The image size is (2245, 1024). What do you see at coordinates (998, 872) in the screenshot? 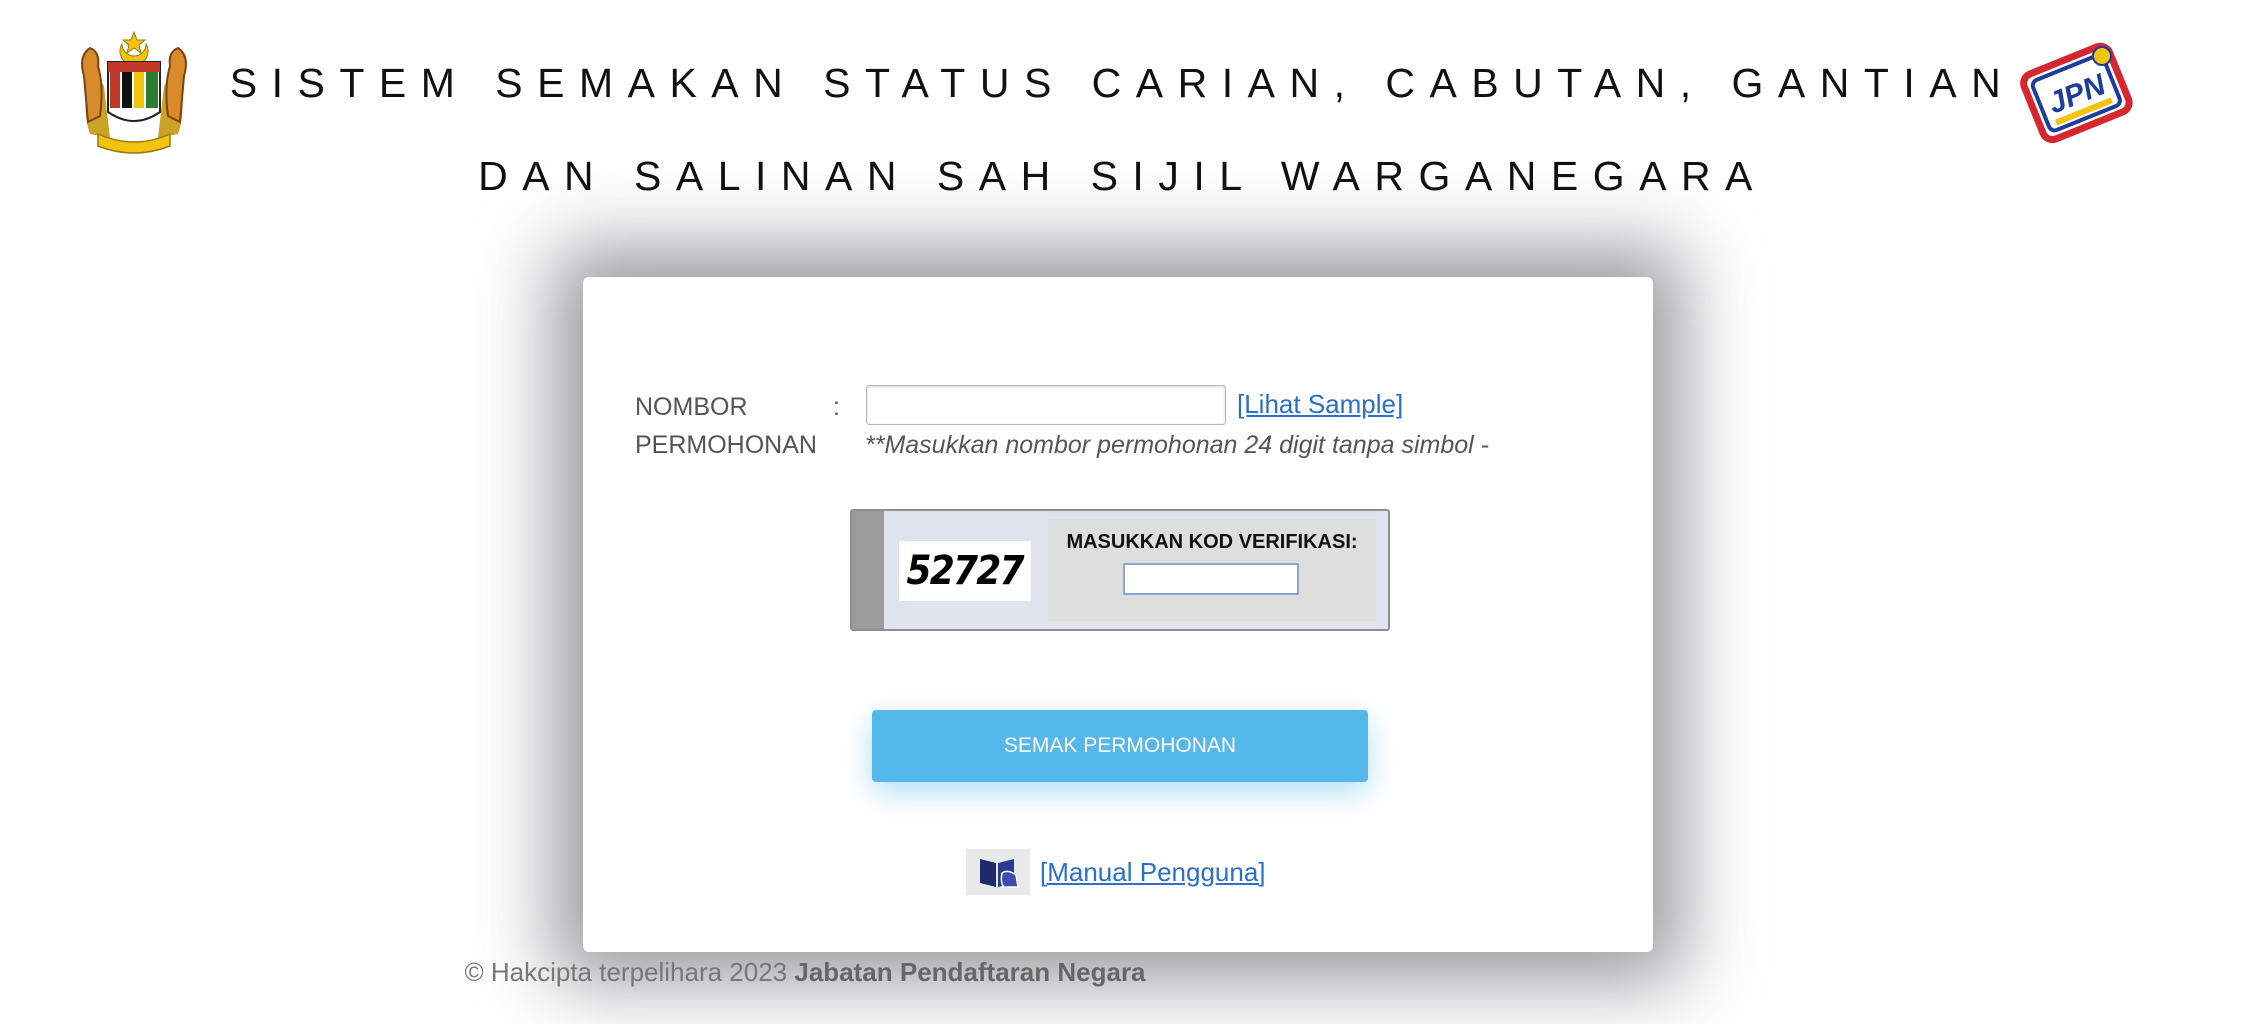
I see `book-hand-icon` at bounding box center [998, 872].